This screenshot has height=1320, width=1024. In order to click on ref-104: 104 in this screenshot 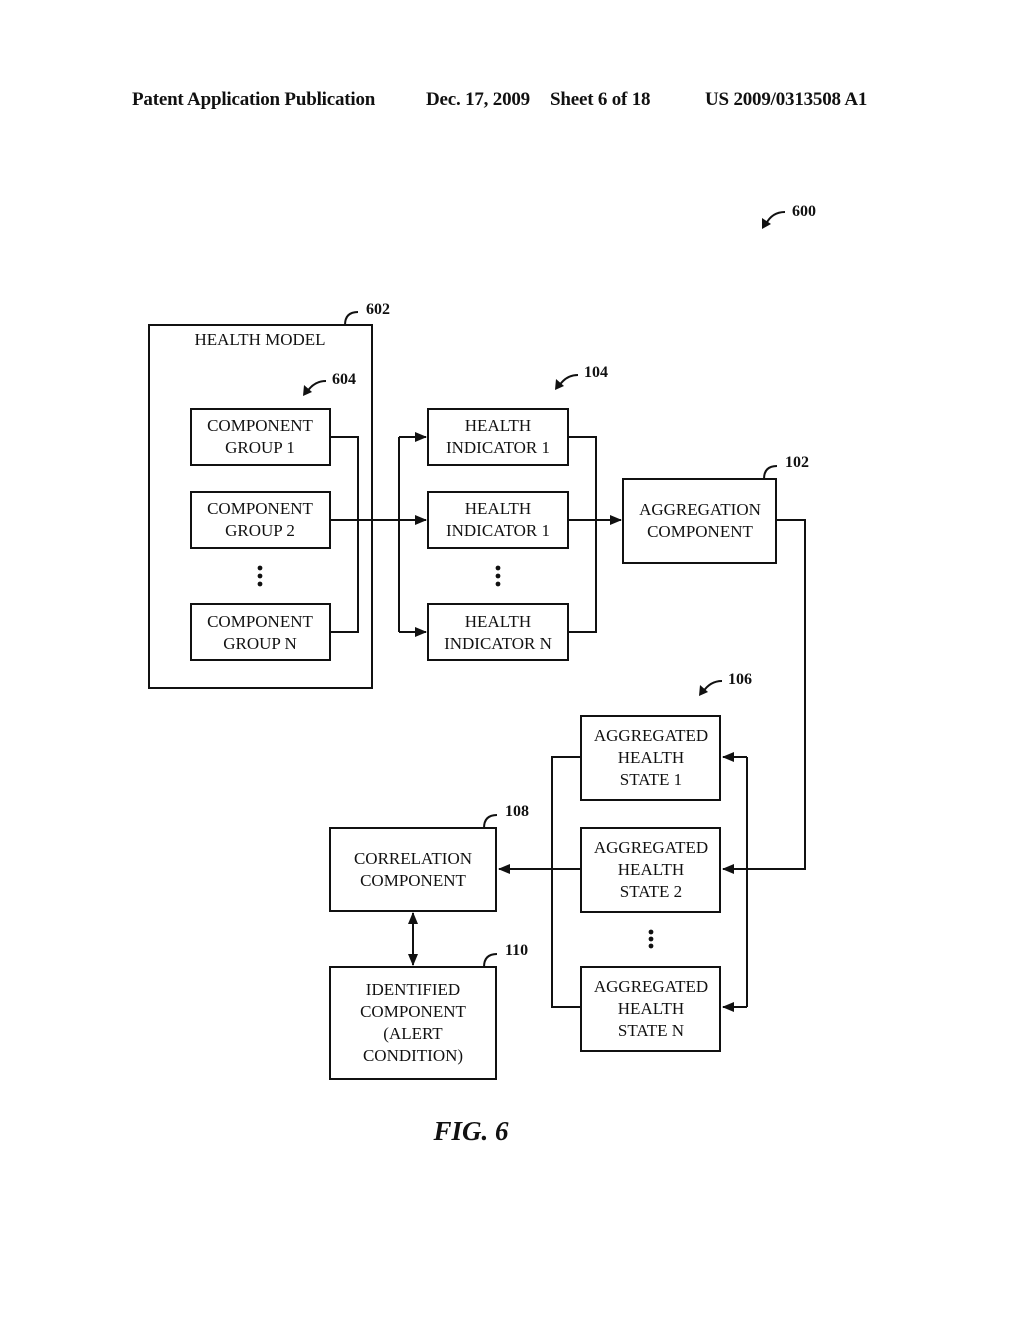, I will do `click(596, 372)`.